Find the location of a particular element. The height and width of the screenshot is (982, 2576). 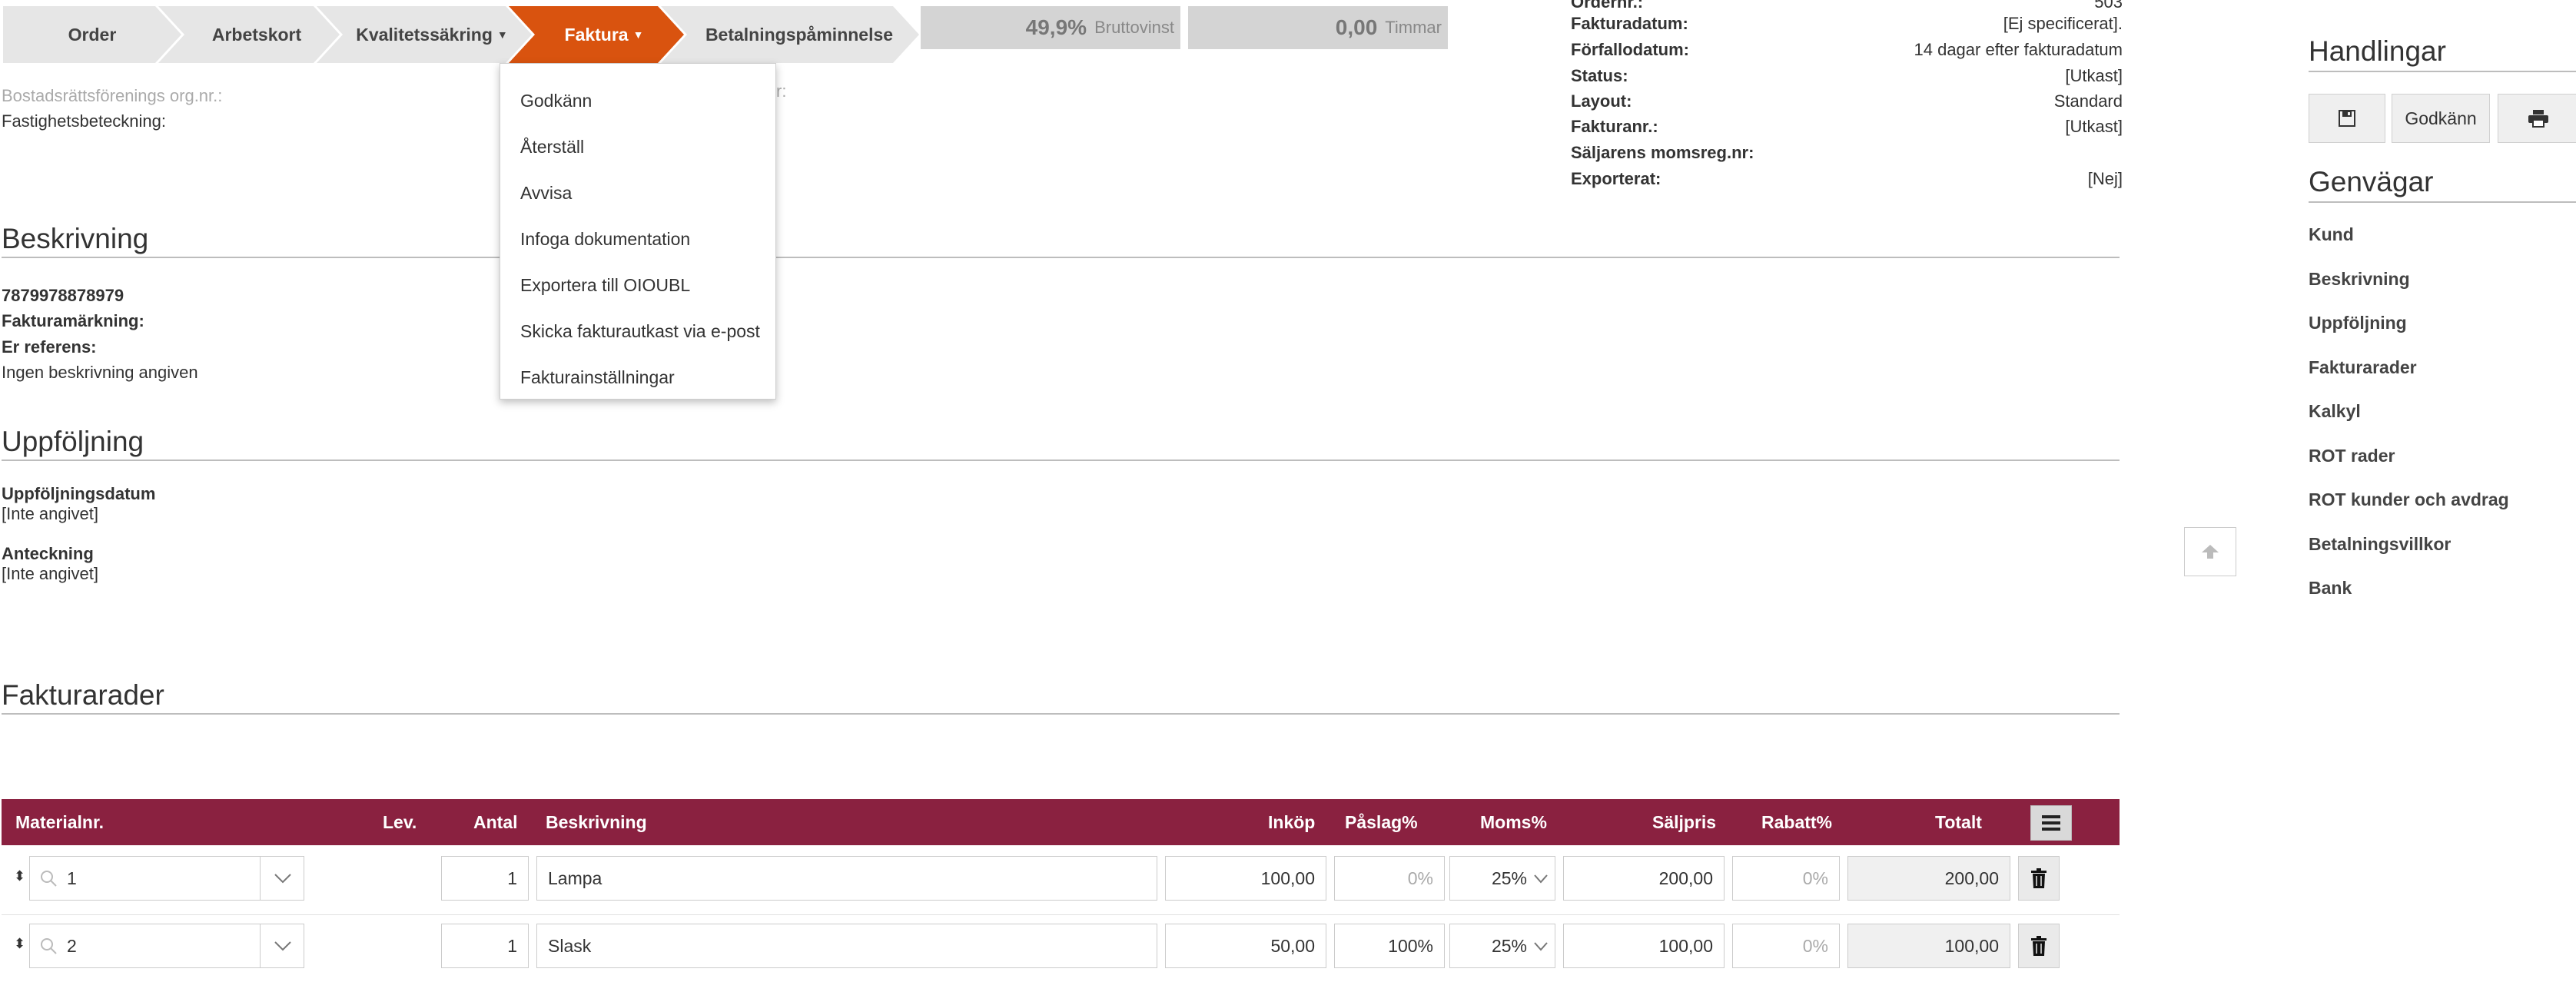

saljpris-input: 200,00 is located at coordinates (1644, 878).